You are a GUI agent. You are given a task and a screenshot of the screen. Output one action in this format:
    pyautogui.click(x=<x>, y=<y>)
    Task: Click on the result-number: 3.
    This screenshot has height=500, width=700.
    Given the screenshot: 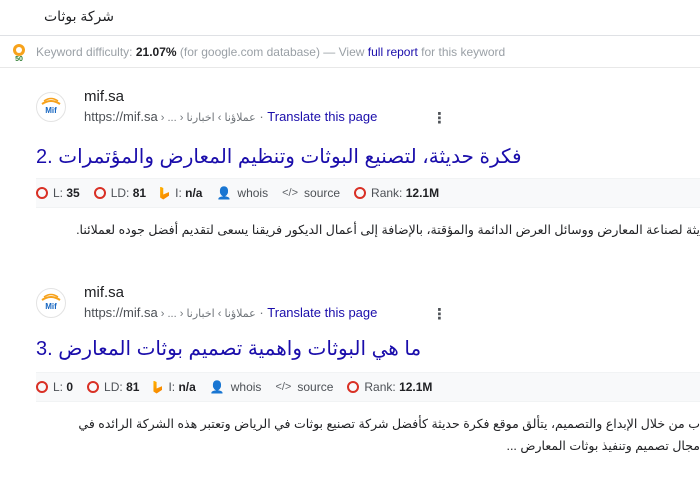 What is the action you would take?
    pyautogui.click(x=44, y=349)
    